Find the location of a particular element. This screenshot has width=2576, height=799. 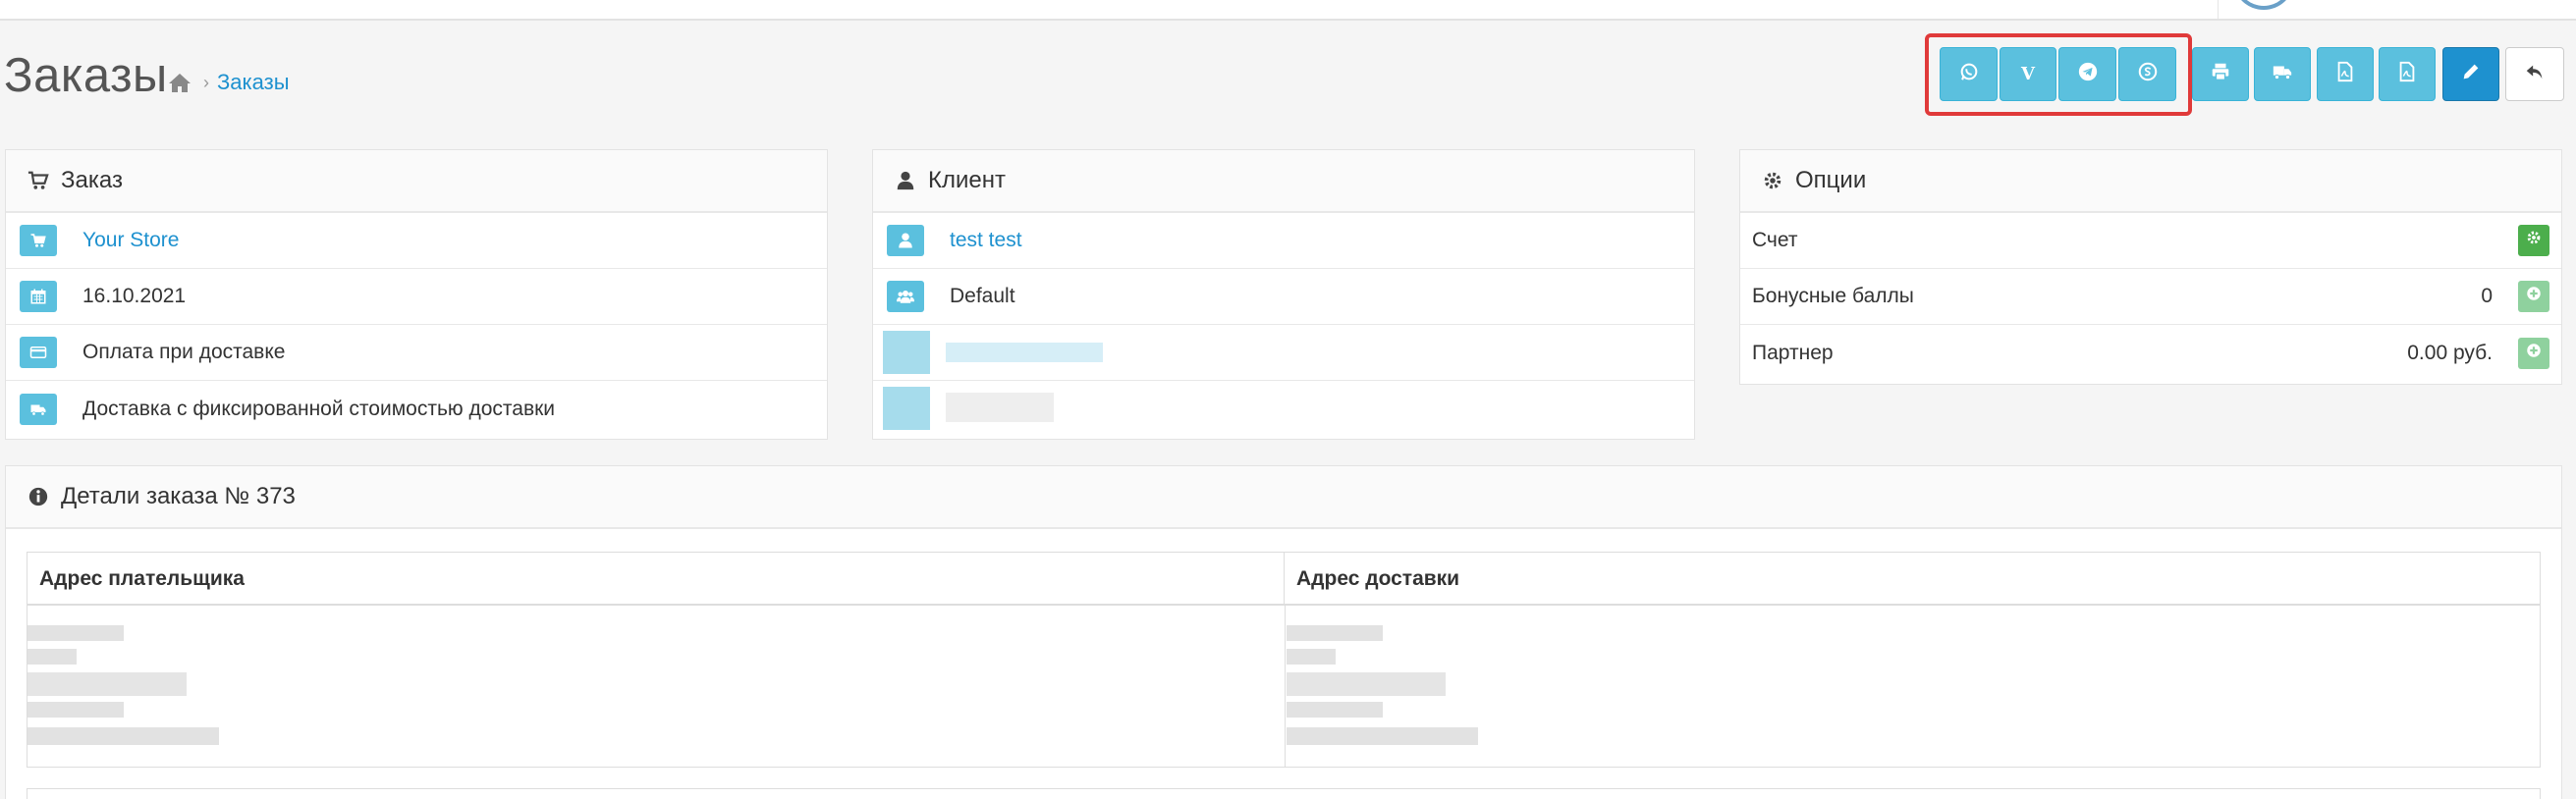

option-affiliate-label: Партнер is located at coordinates (1793, 352).